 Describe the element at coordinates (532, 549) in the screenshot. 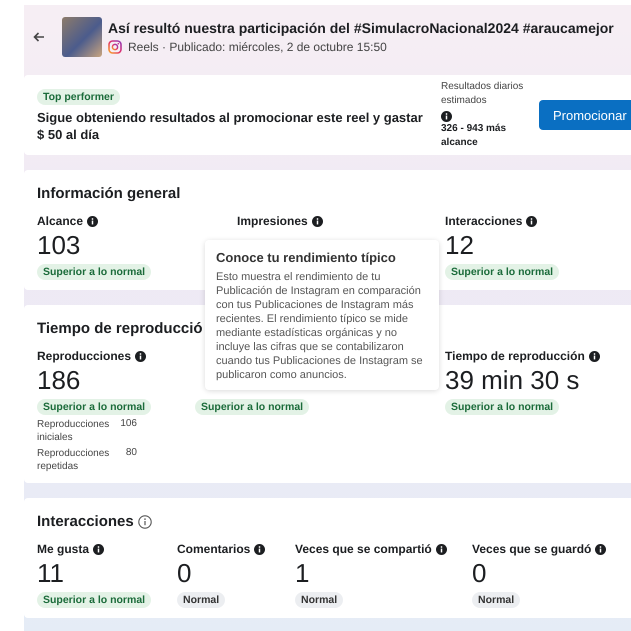

I see `metric-label: Veces que se guardó` at that location.